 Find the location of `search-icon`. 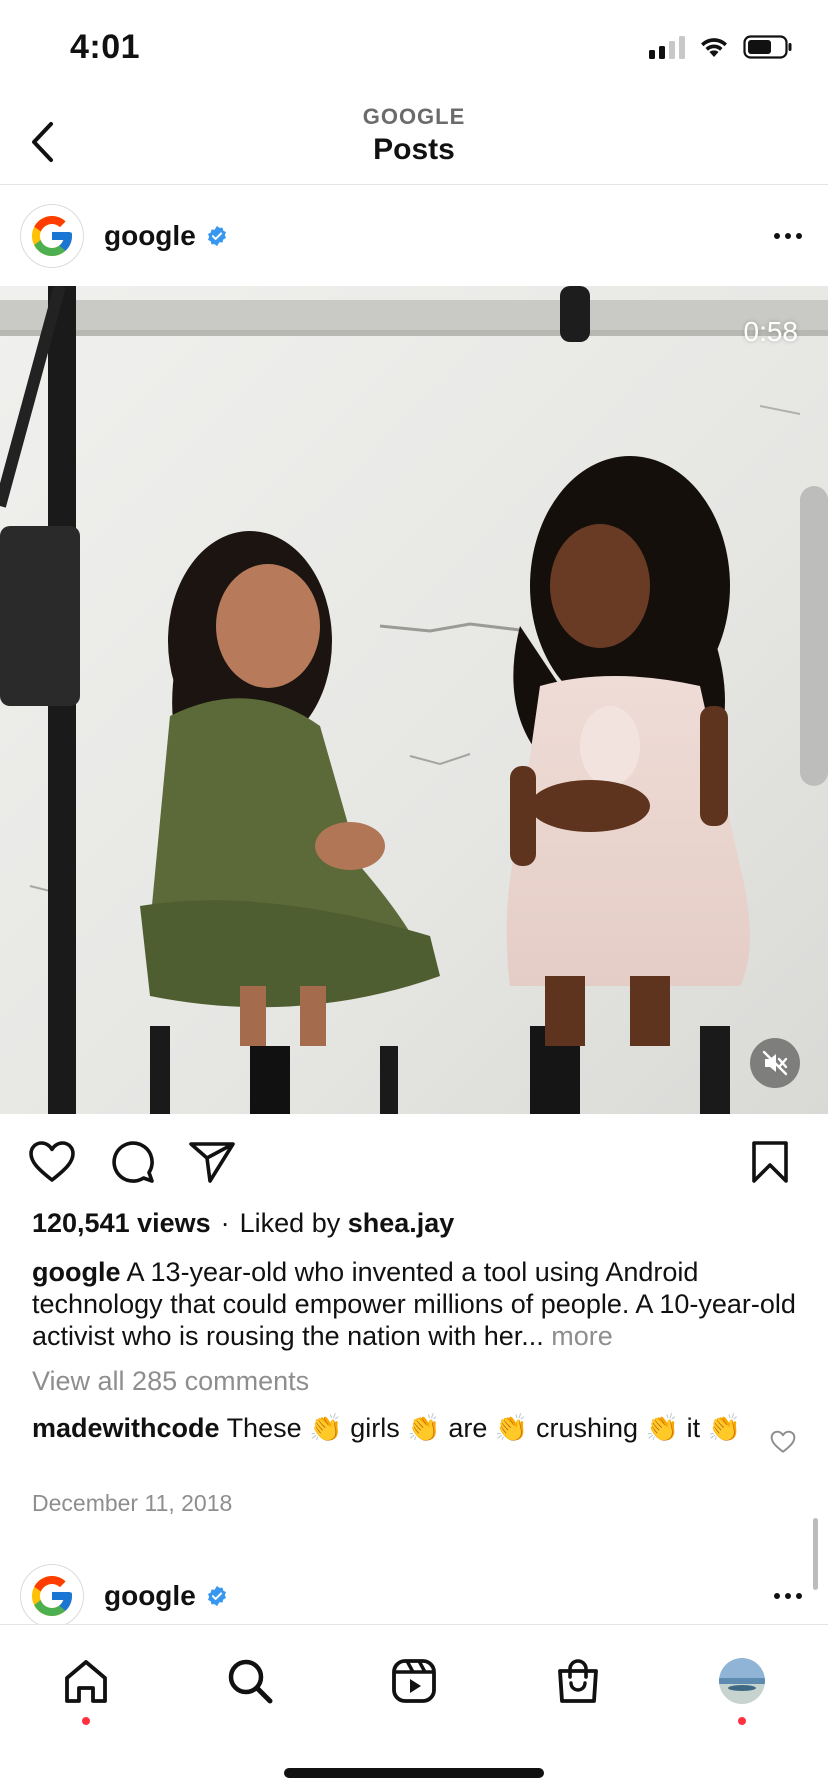

search-icon is located at coordinates (250, 1681).